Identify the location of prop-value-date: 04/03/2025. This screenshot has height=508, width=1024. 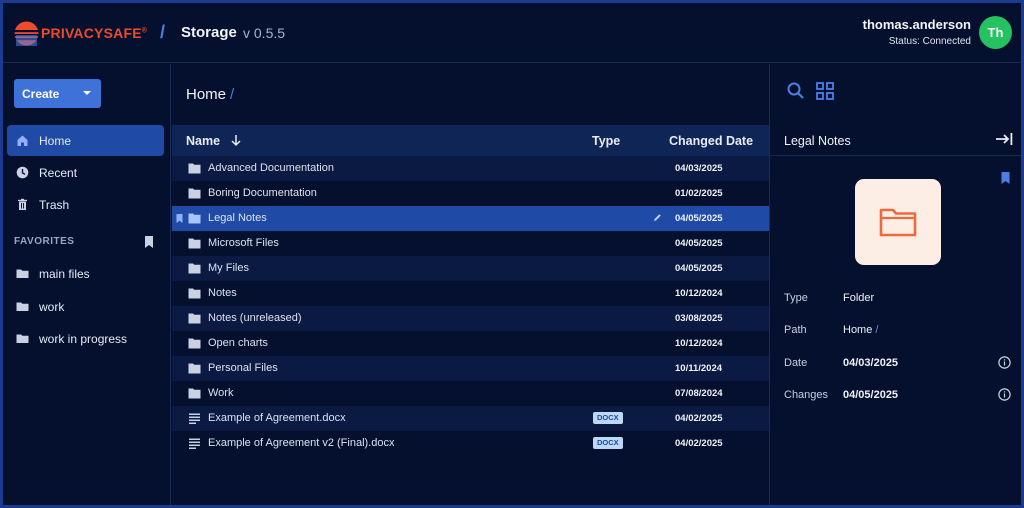
(871, 363).